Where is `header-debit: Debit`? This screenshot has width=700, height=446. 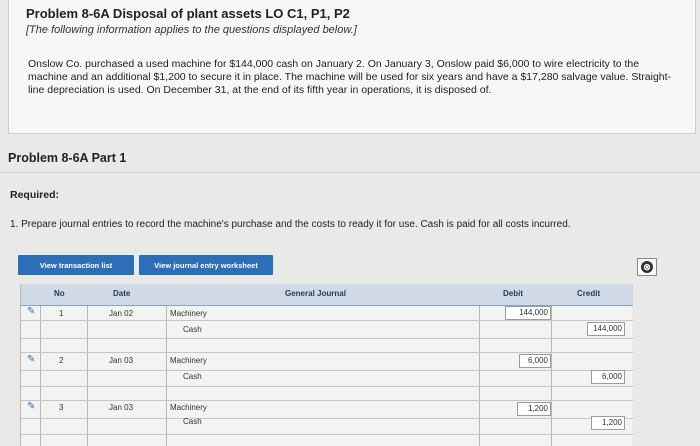 header-debit: Debit is located at coordinates (513, 293).